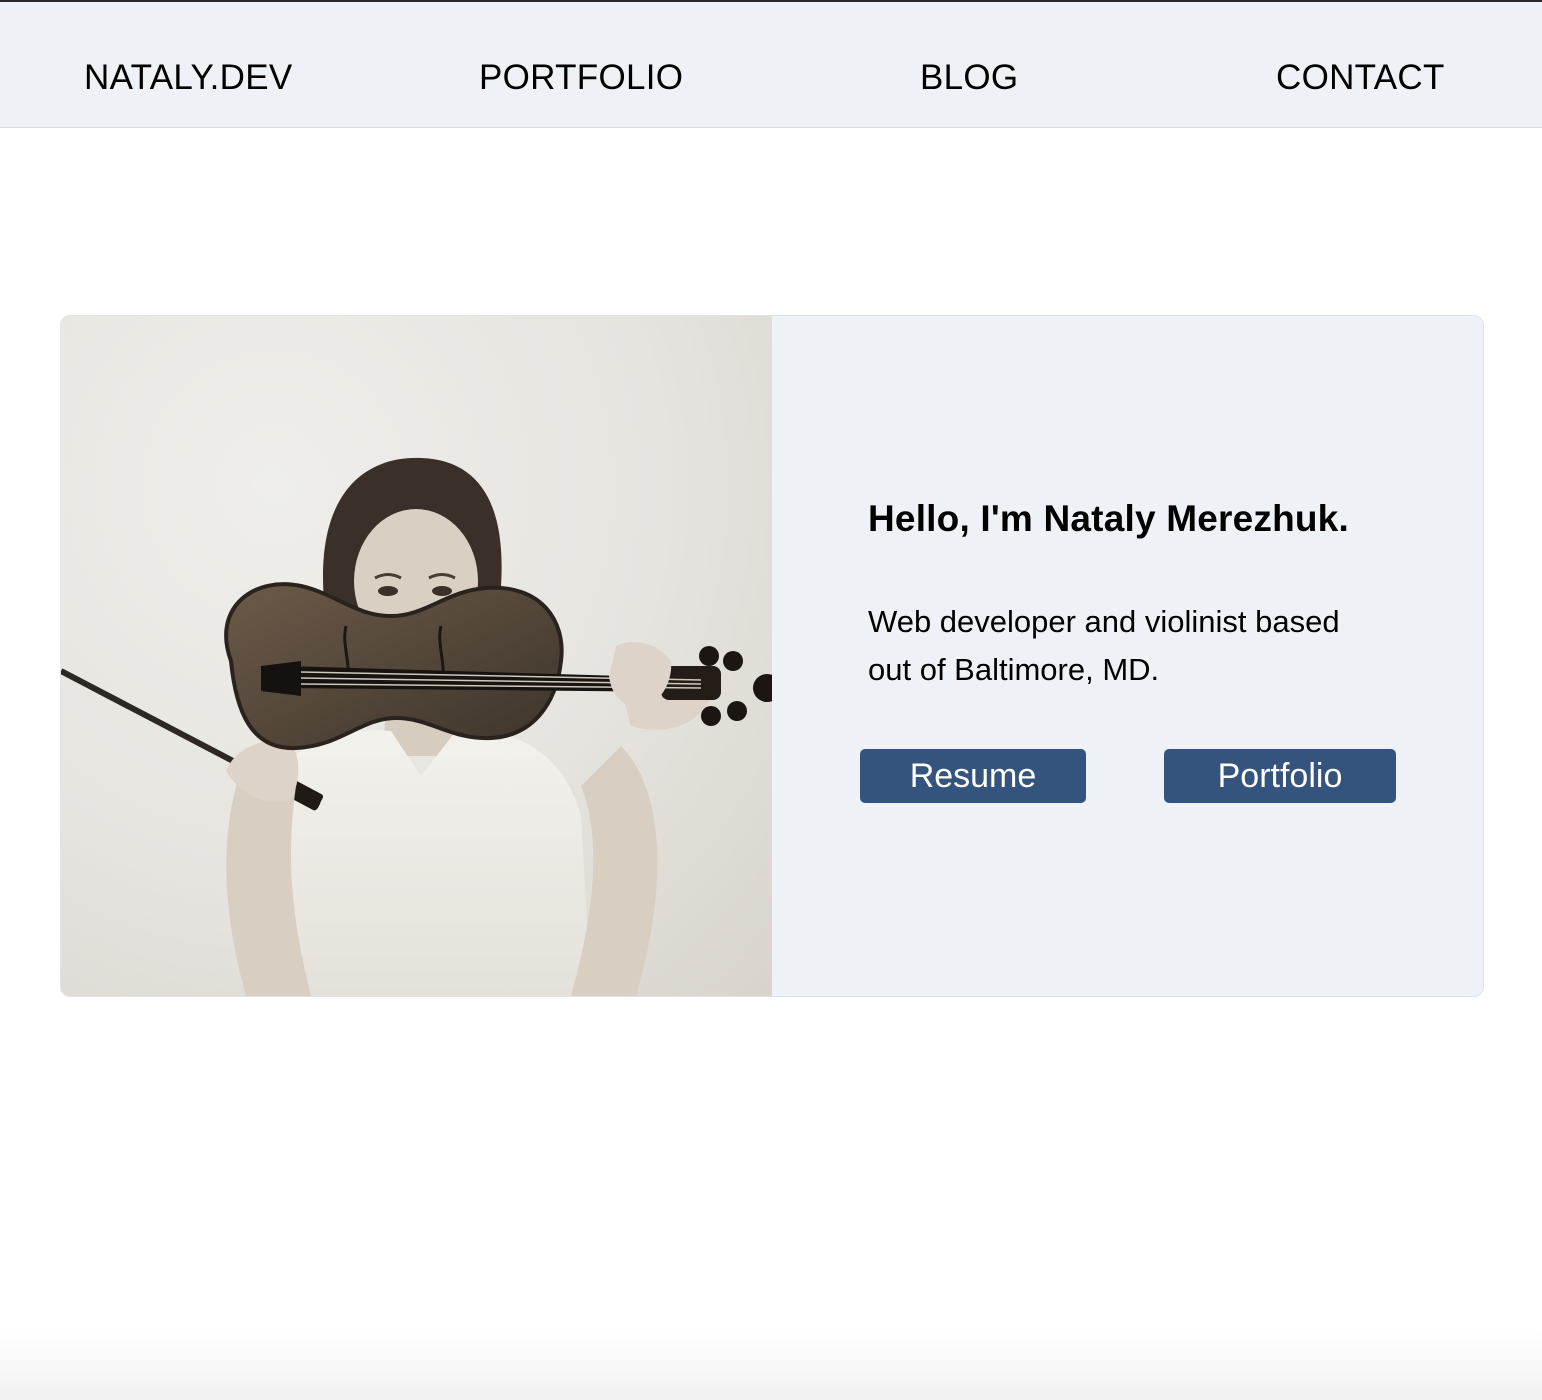  I want to click on nav-link-portfolio: PORTFOLIO, so click(581, 78).